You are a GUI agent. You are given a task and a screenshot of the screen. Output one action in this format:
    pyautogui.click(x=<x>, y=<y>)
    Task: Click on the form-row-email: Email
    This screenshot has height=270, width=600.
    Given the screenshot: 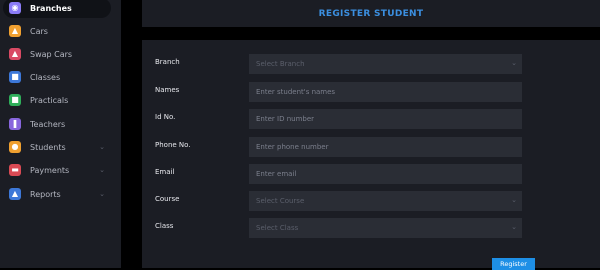 What is the action you would take?
    pyautogui.click(x=371, y=174)
    